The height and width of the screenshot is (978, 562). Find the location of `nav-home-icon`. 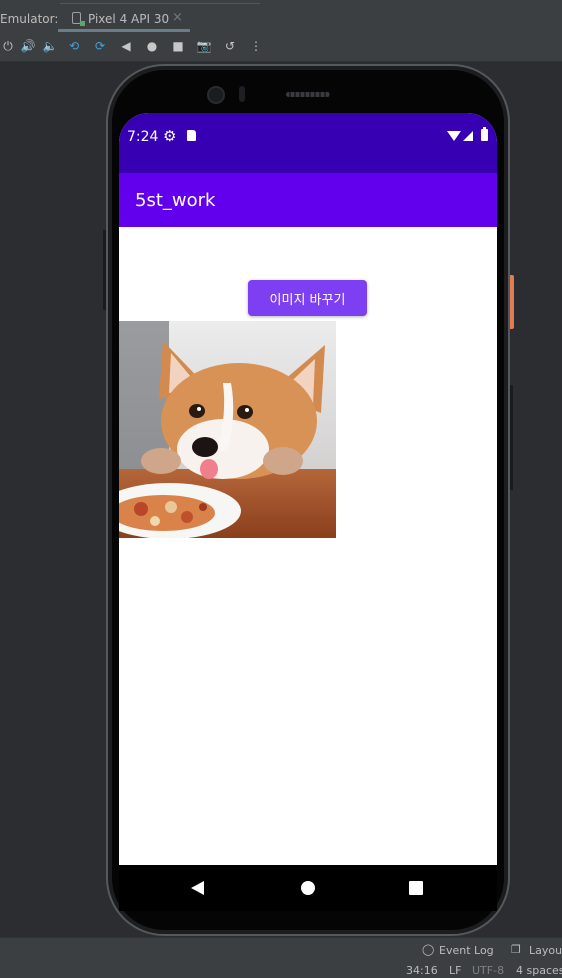

nav-home-icon is located at coordinates (308, 888).